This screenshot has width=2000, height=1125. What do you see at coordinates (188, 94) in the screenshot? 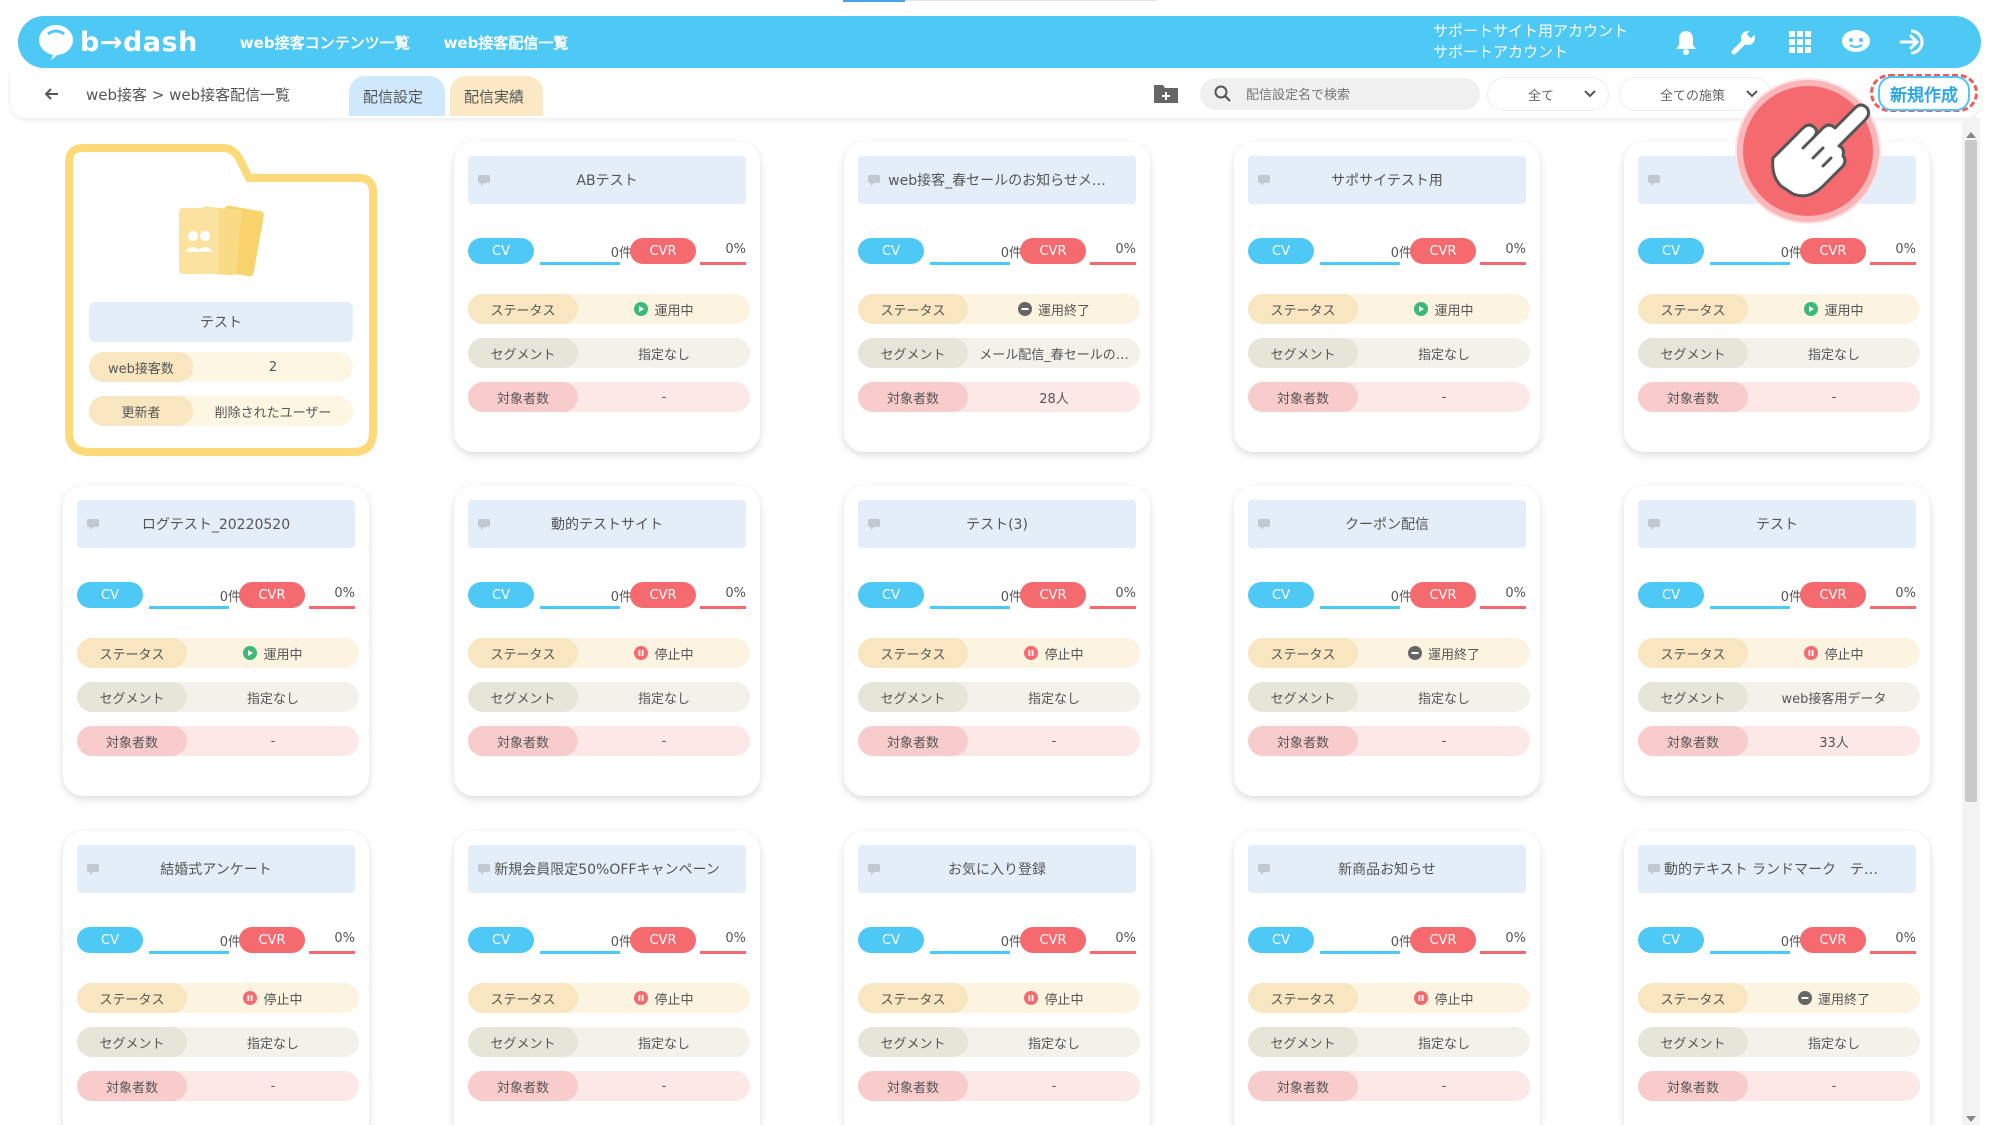
I see `breadcrumb: web接客 > web接客配信一覧` at bounding box center [188, 94].